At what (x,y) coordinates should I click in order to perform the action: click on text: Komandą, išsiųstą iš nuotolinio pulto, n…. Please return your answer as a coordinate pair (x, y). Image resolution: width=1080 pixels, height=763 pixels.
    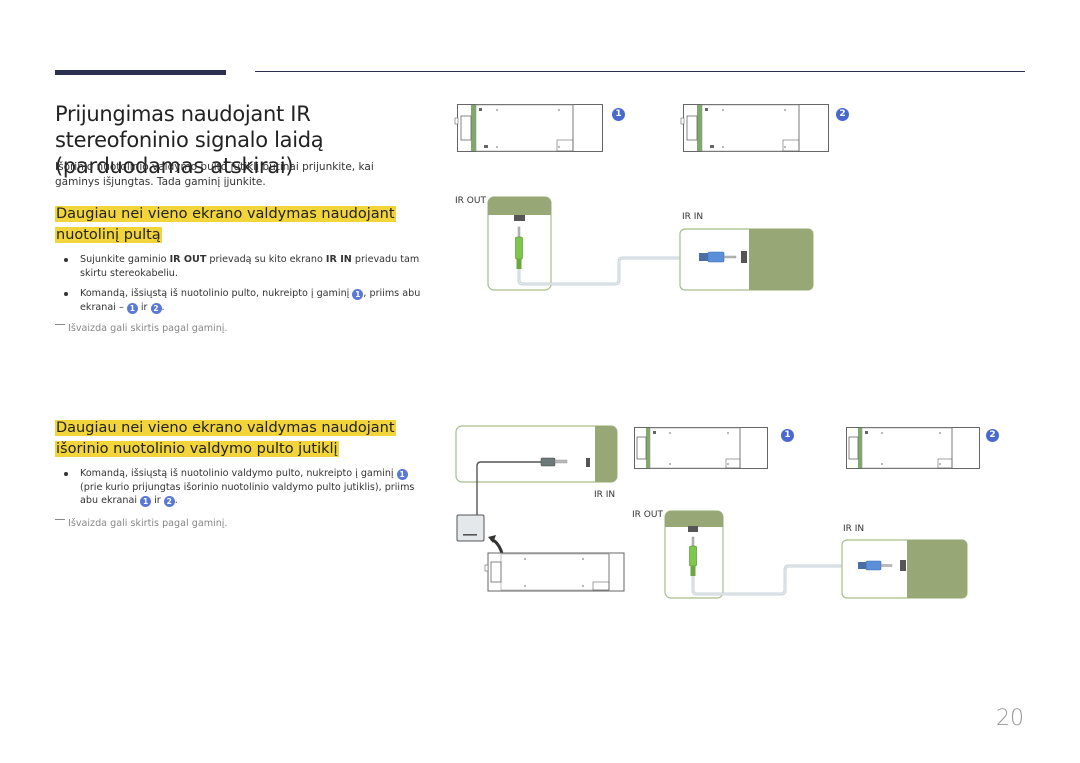
    Looking at the image, I should click on (216, 293).